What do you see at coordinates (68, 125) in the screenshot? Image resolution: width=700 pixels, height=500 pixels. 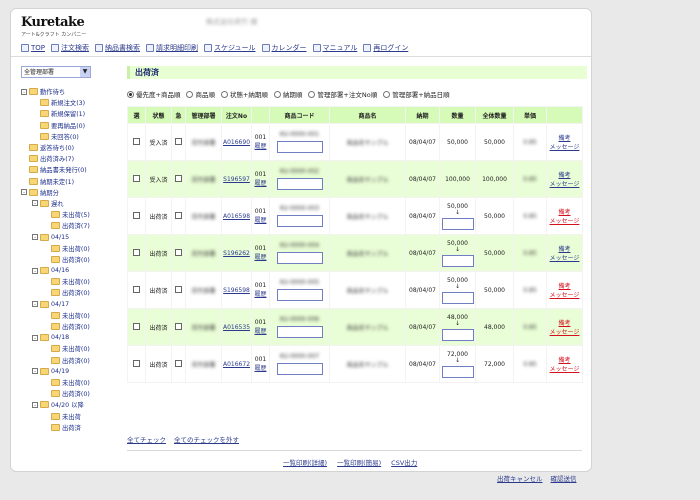 I see `tree-item: 要再納品(0)` at bounding box center [68, 125].